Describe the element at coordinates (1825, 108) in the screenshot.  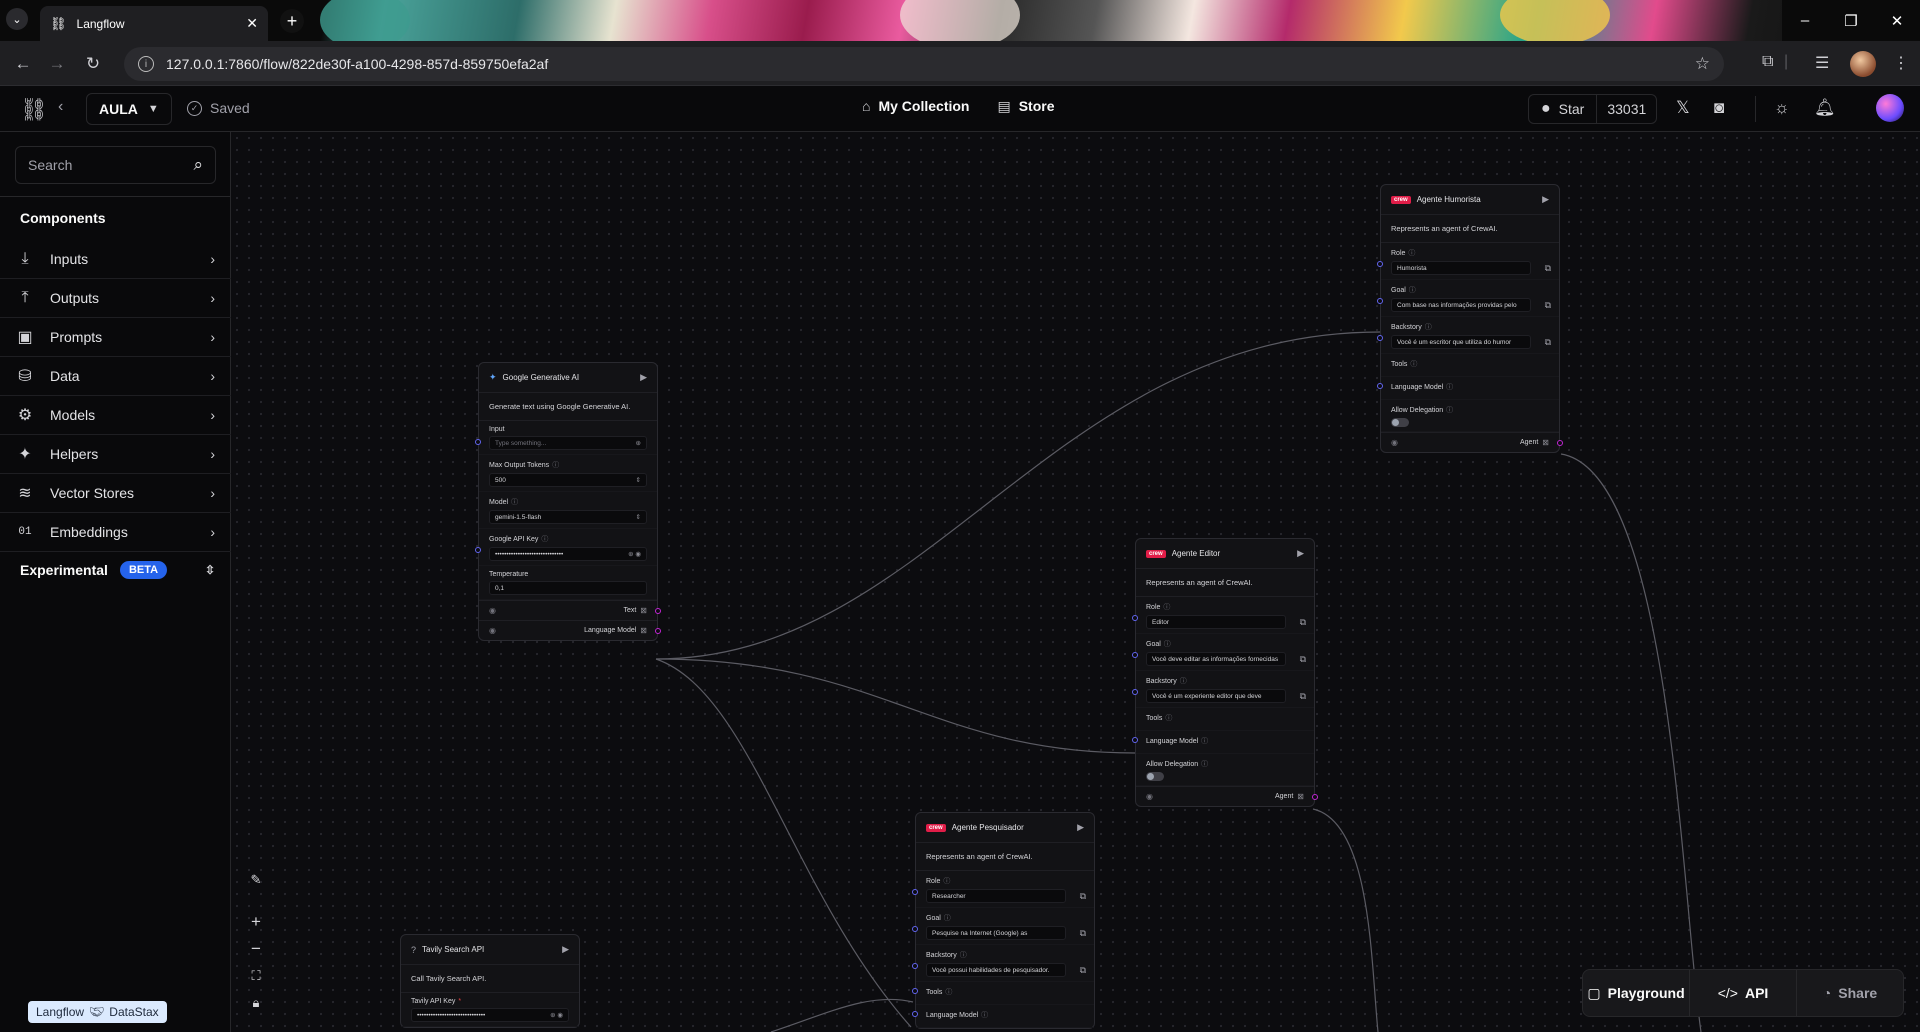
I see `bell-icon: 🔔︎` at that location.